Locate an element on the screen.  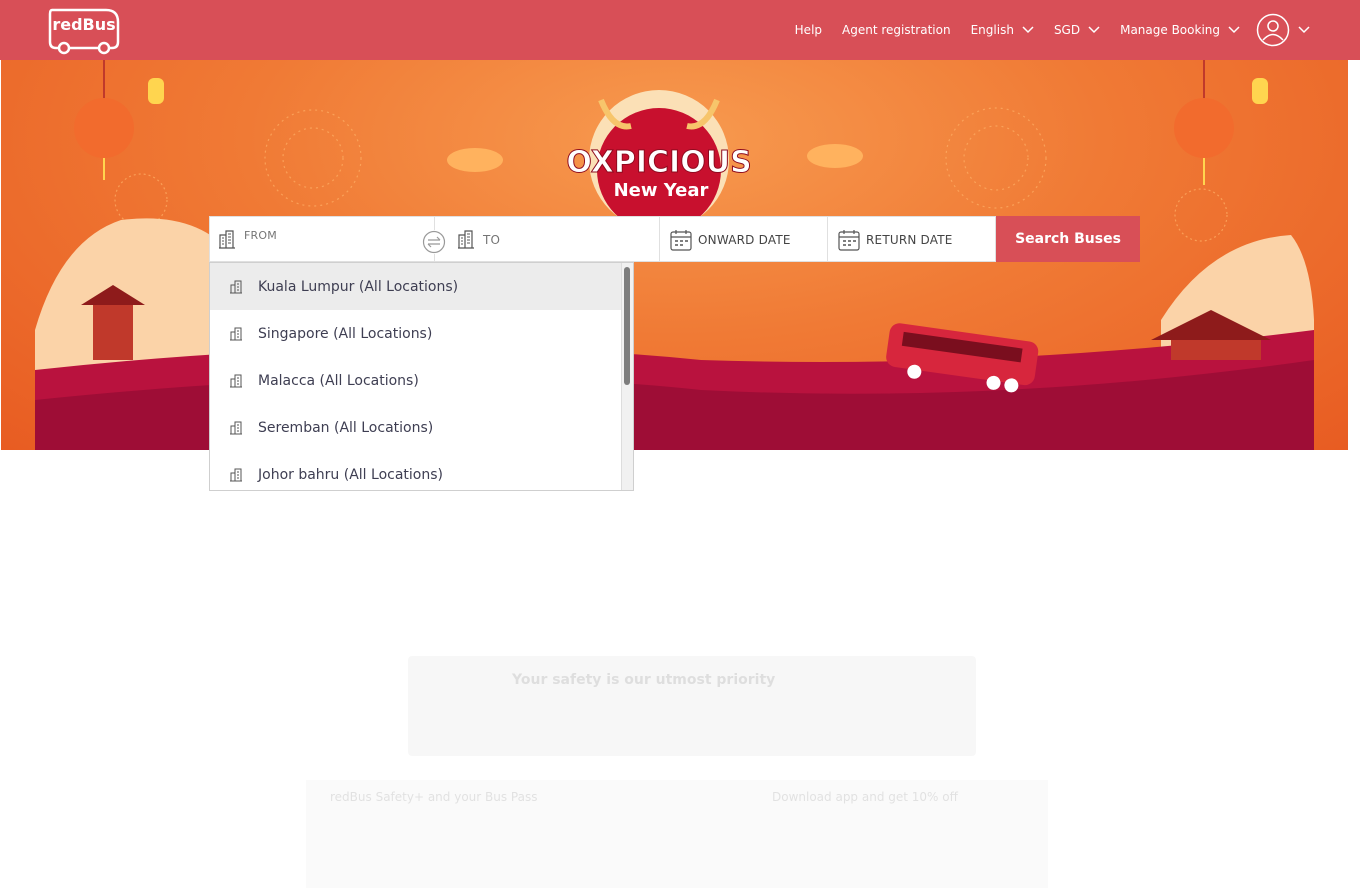
language-dropdown: English is located at coordinates (1002, 30).